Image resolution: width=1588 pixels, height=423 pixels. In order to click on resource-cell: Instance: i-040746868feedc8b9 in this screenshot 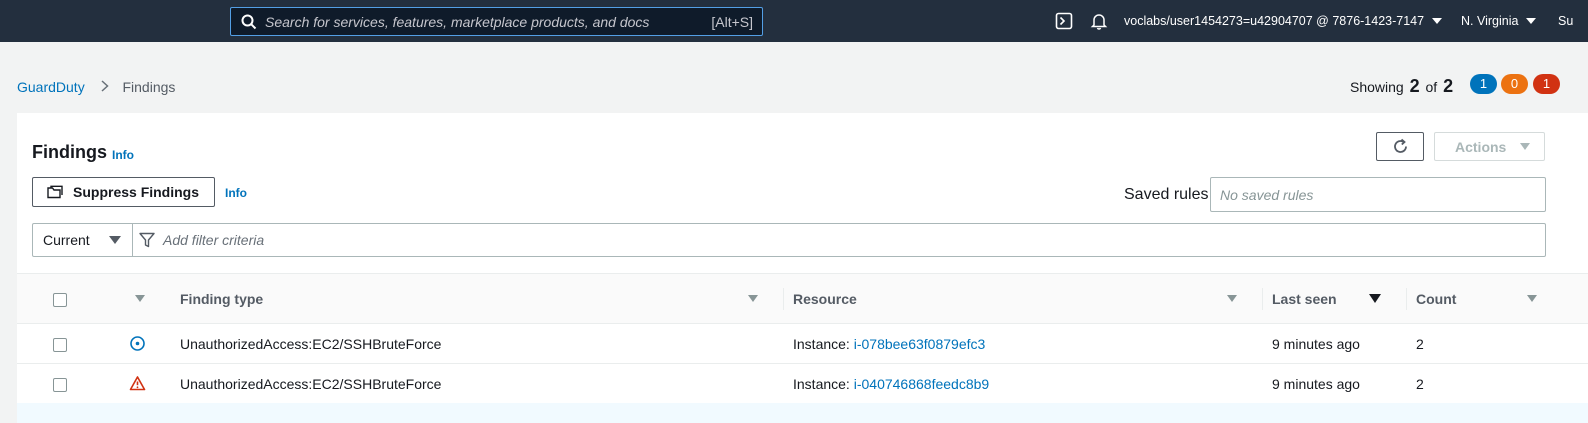, I will do `click(891, 384)`.